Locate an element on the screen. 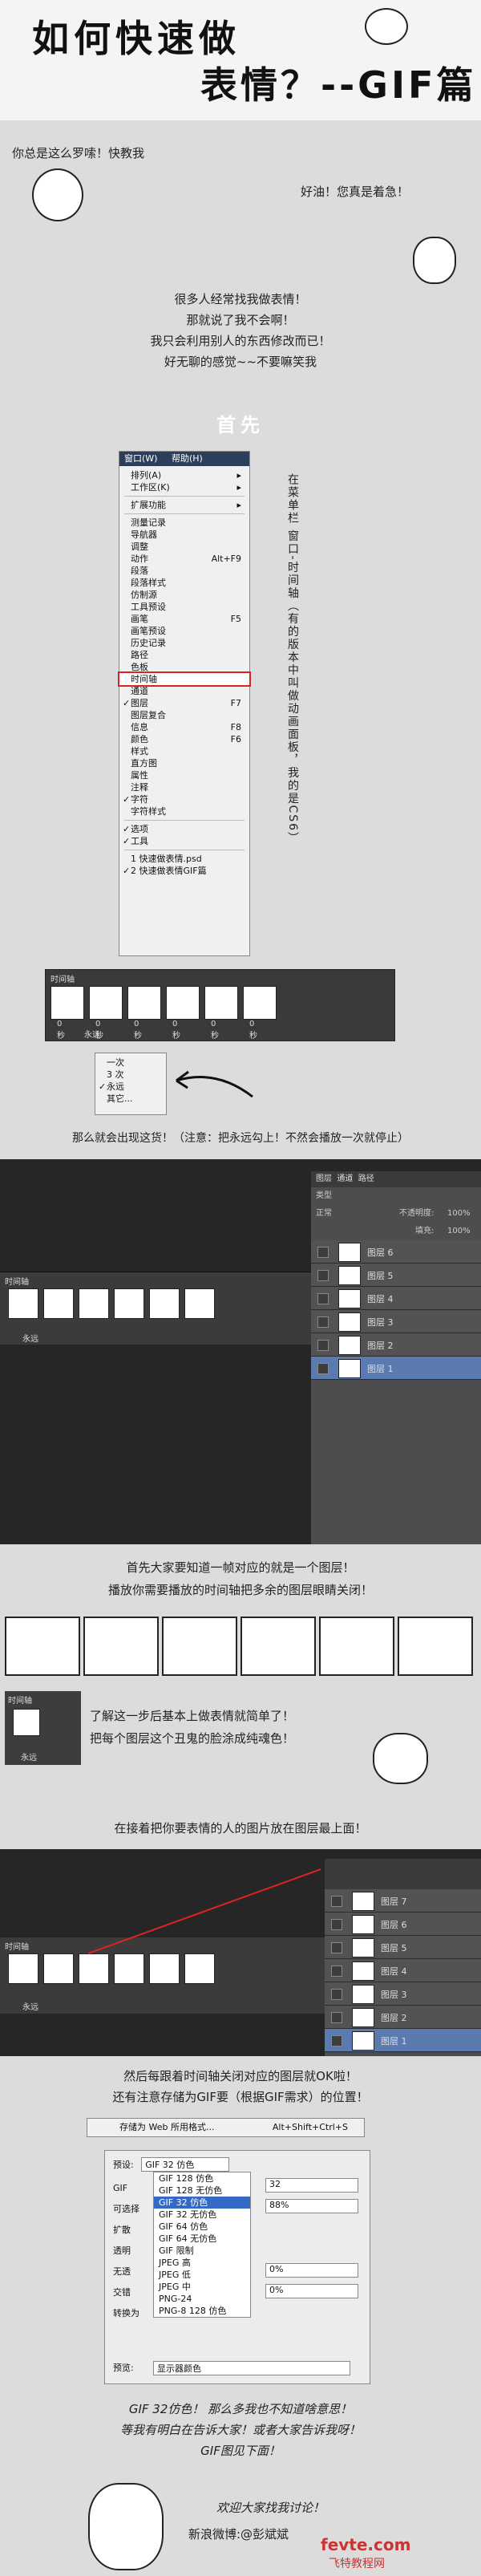 The image size is (481, 2576). preset-option: PNG-24 is located at coordinates (202, 2299).